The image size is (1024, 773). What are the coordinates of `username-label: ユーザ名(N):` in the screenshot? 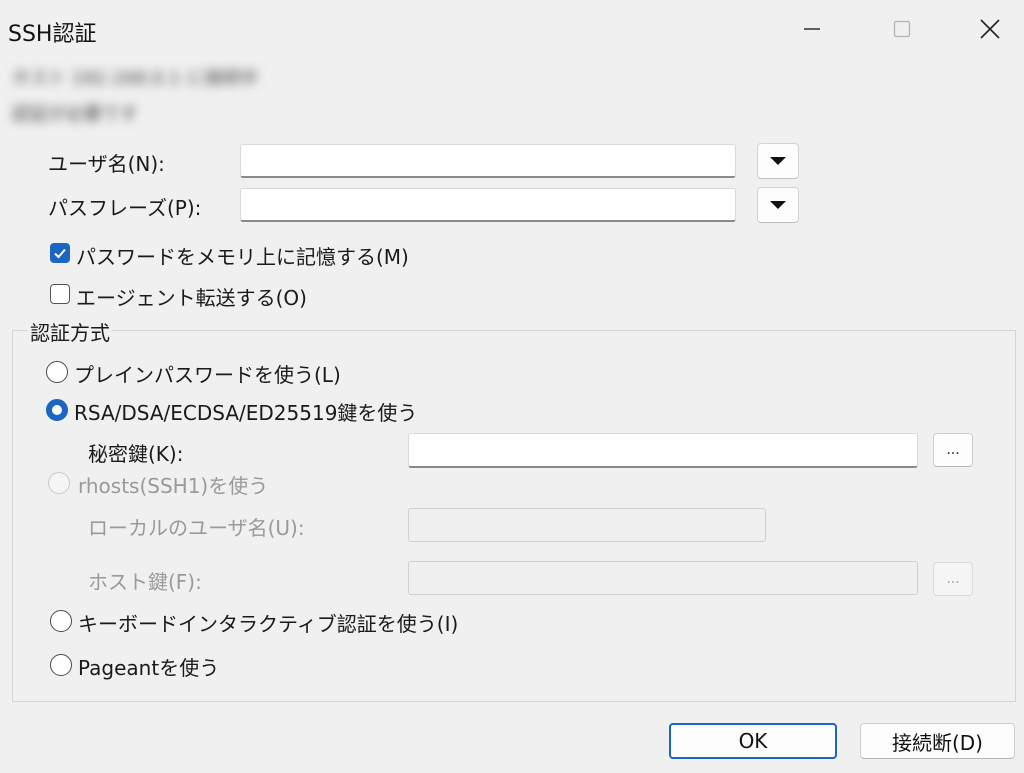 It's located at (106, 164).